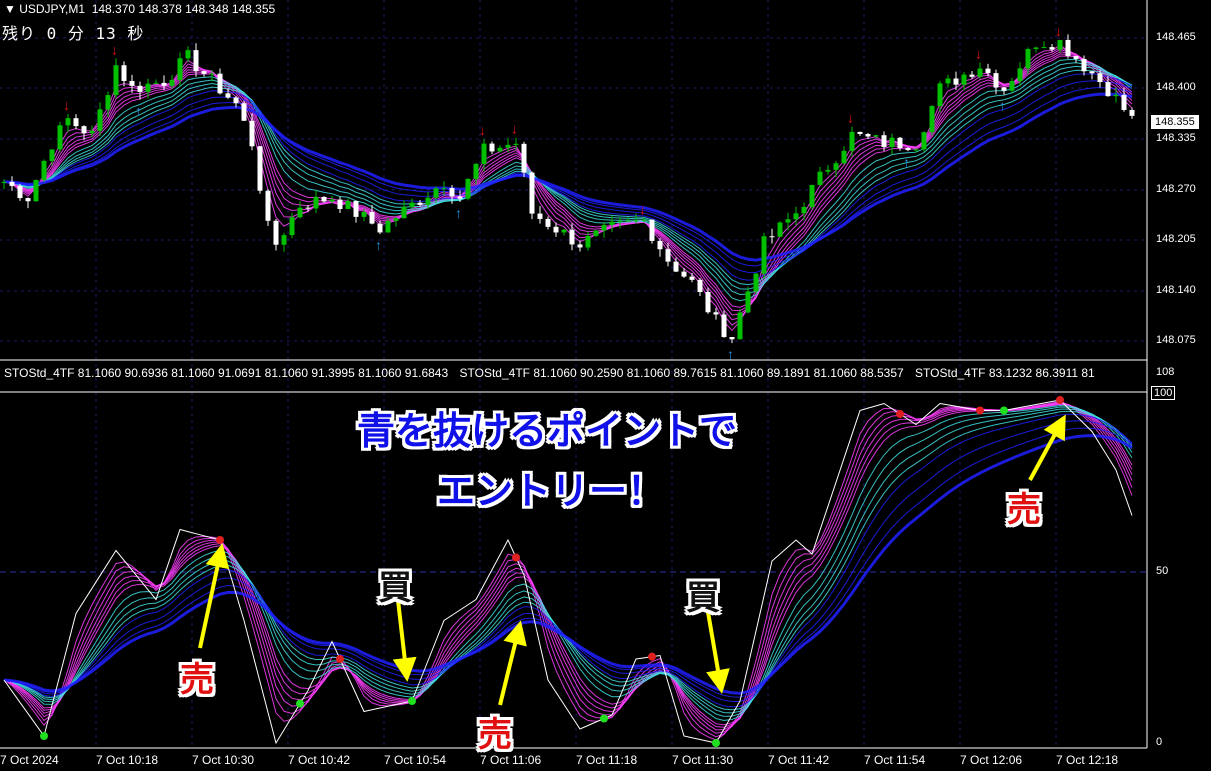 The width and height of the screenshot is (1211, 771). What do you see at coordinates (895, 760) in the screenshot?
I see `time-tick: 7 Oct 11:54` at bounding box center [895, 760].